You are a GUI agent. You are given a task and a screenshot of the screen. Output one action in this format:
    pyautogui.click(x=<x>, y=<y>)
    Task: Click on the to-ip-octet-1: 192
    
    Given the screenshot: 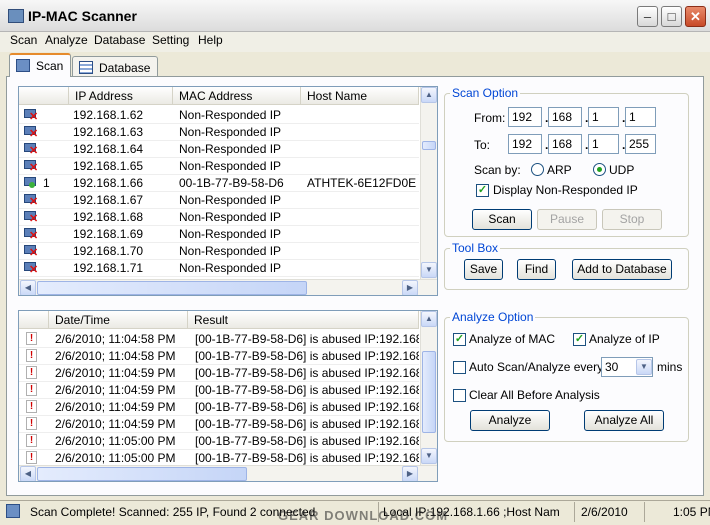 What is the action you would take?
    pyautogui.click(x=525, y=144)
    